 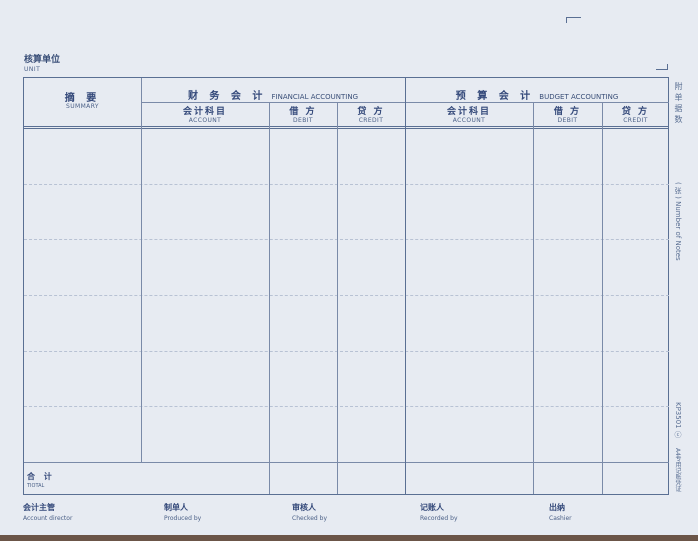 What do you see at coordinates (349, 538) in the screenshot?
I see `bottom-edge` at bounding box center [349, 538].